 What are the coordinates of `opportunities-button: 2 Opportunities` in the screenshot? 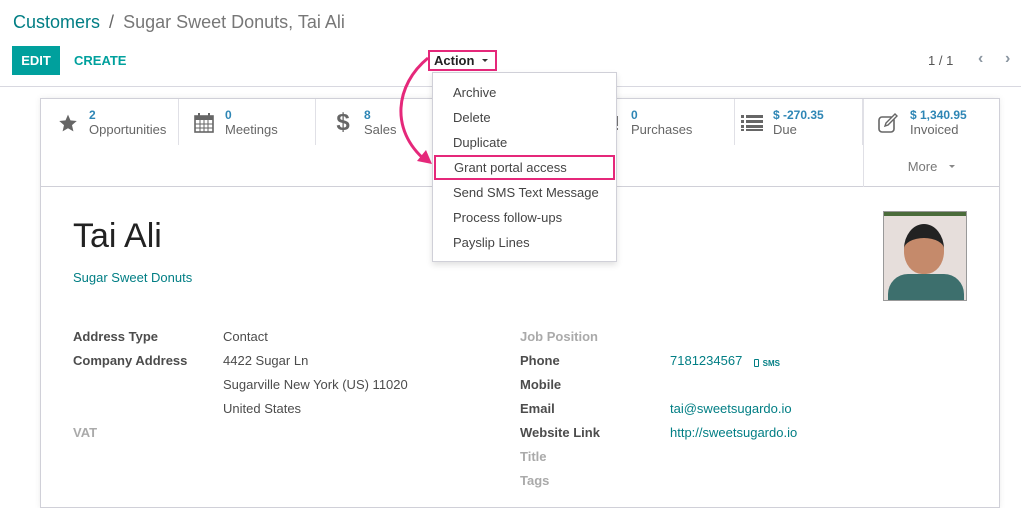 It's located at (110, 122).